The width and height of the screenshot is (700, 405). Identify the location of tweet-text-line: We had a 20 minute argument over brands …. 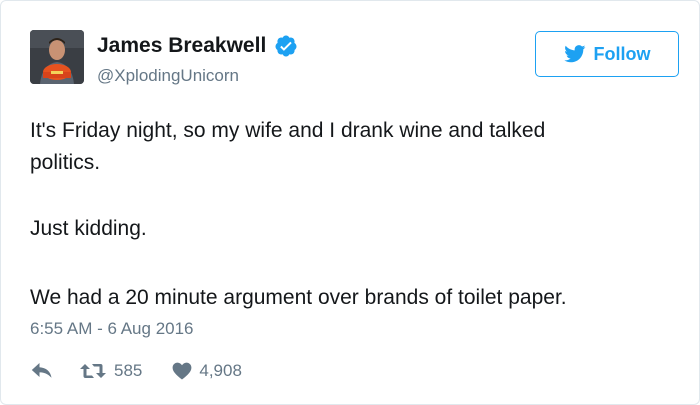
(298, 297).